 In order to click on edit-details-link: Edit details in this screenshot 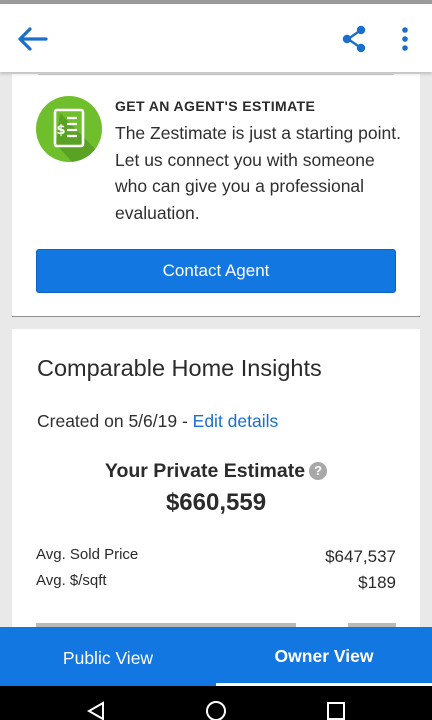, I will do `click(236, 421)`.